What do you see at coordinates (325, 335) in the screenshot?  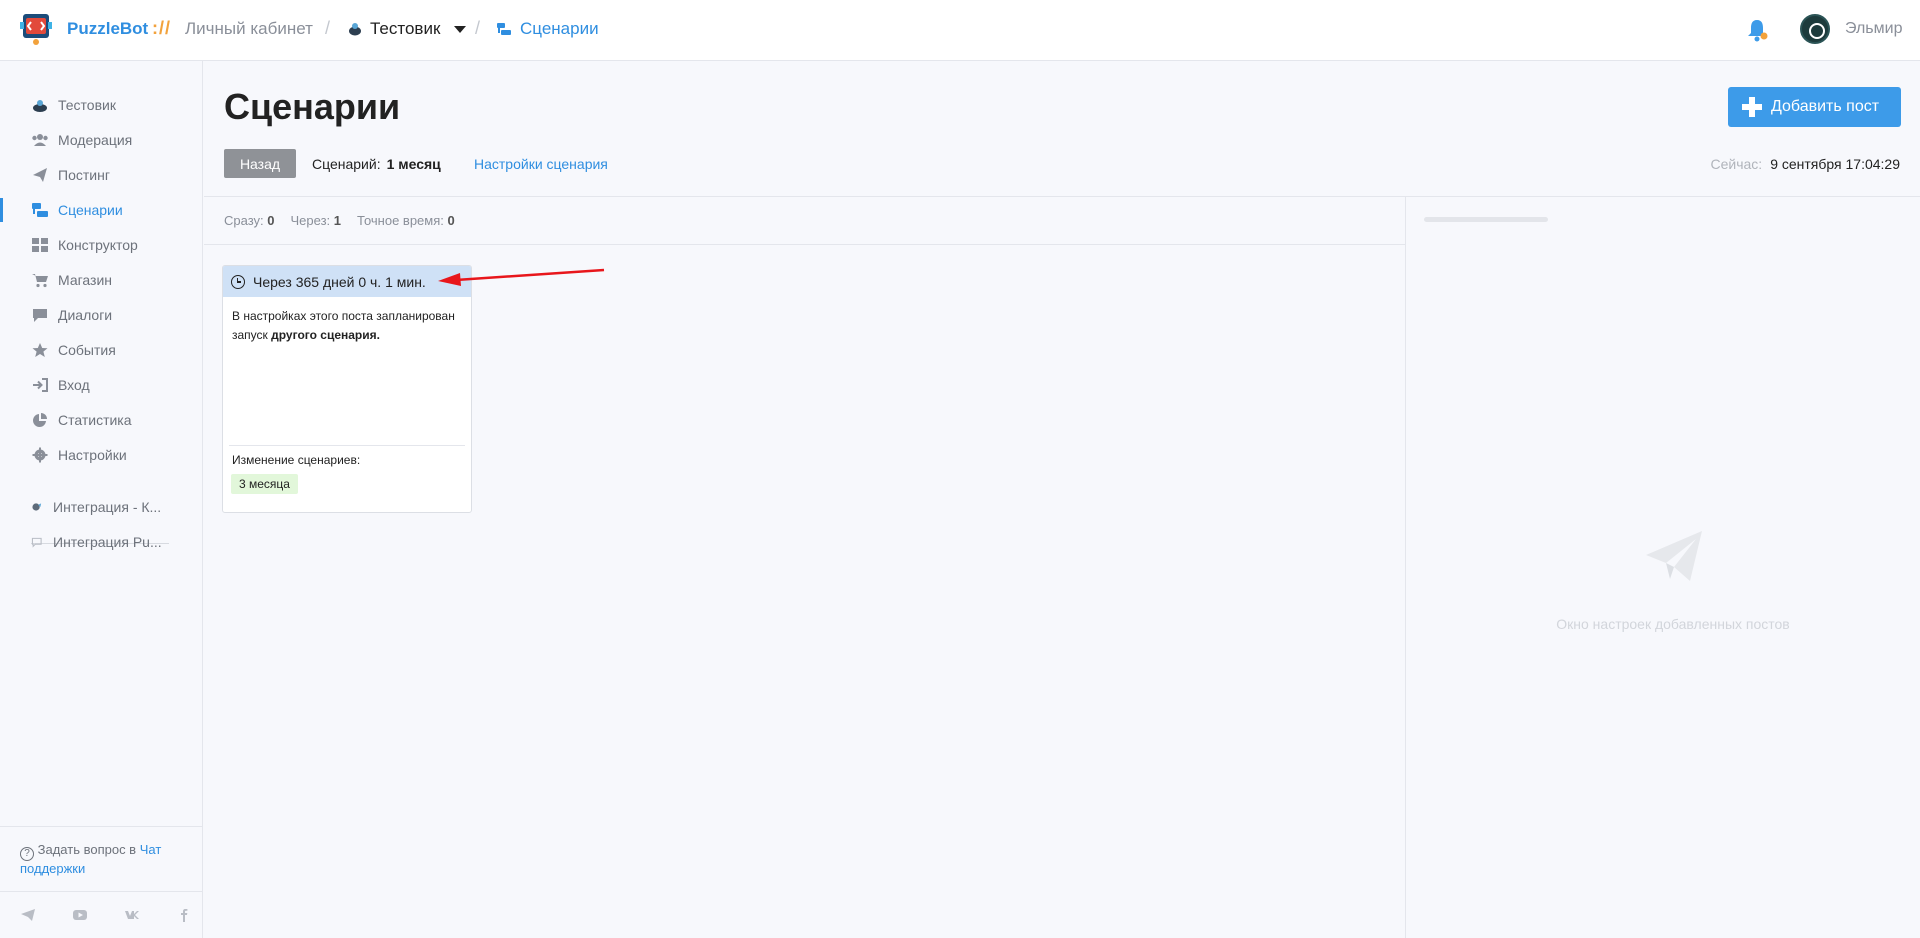 I see `post-body-bold: другого сценария.` at bounding box center [325, 335].